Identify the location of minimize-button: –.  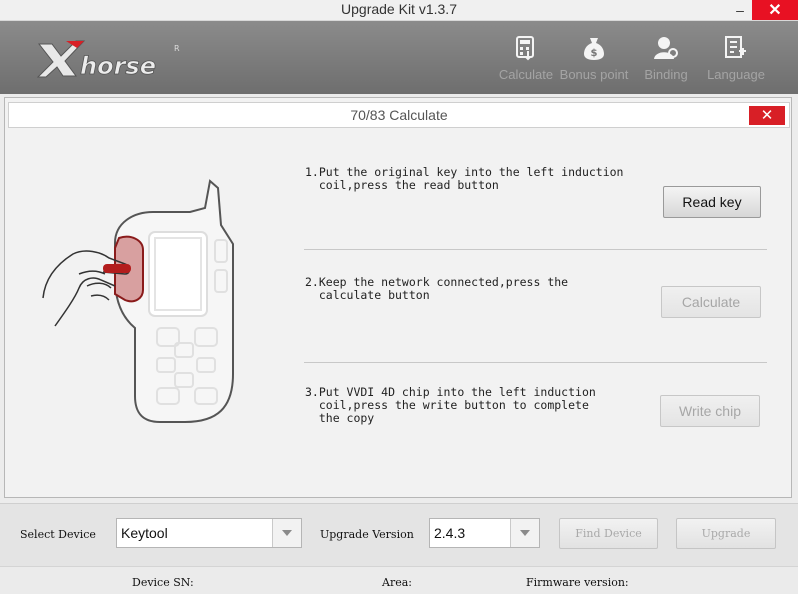
(740, 10).